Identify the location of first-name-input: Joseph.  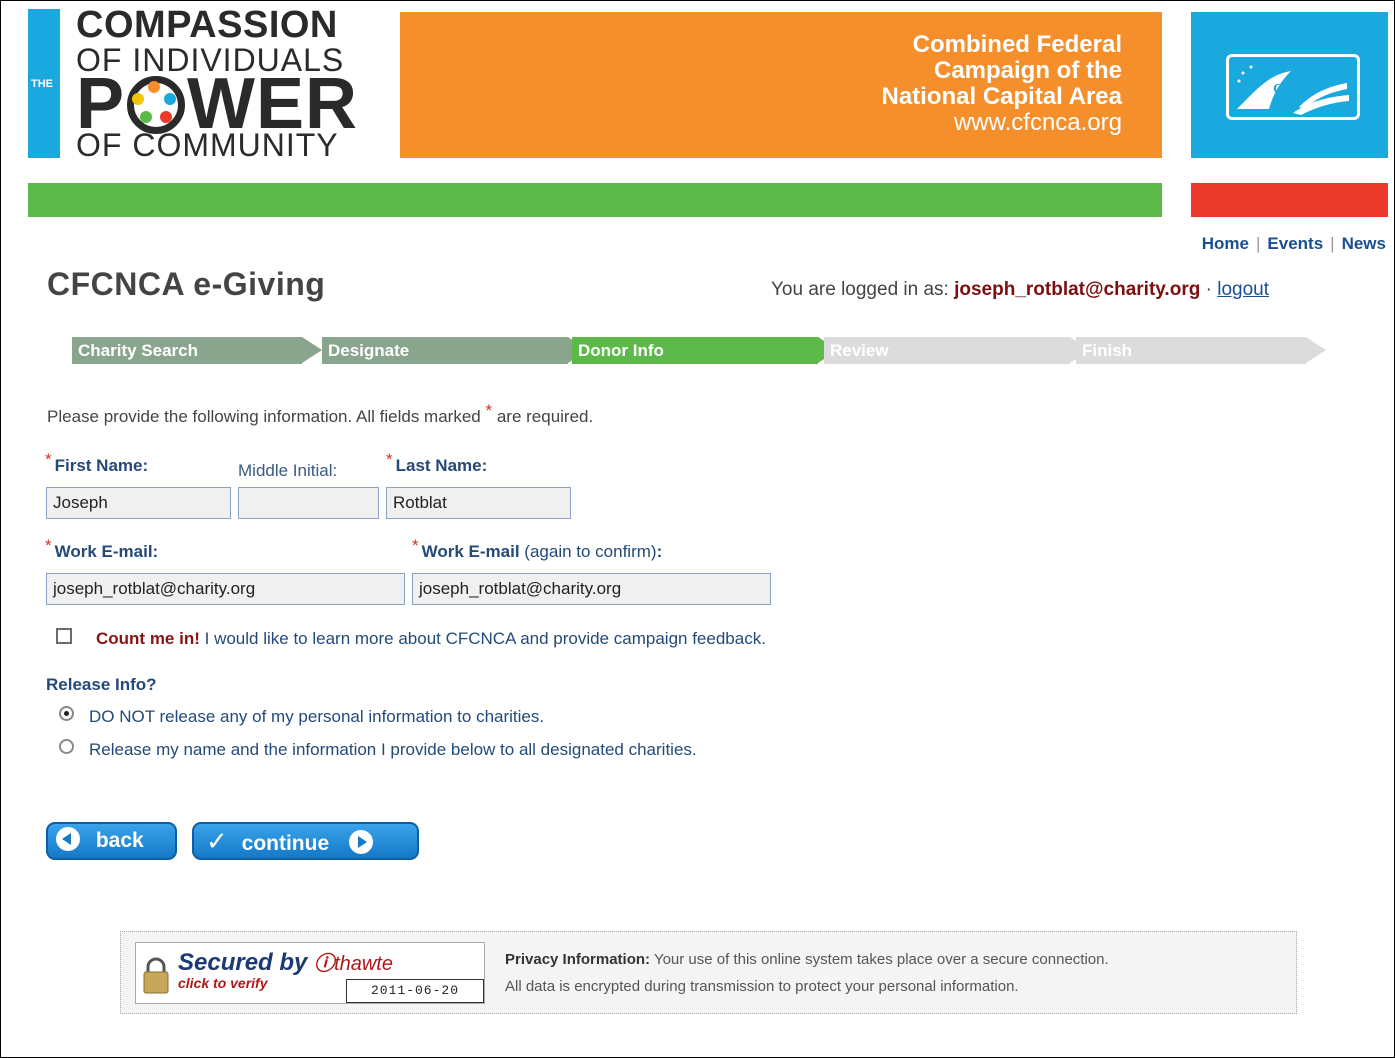
(138, 503).